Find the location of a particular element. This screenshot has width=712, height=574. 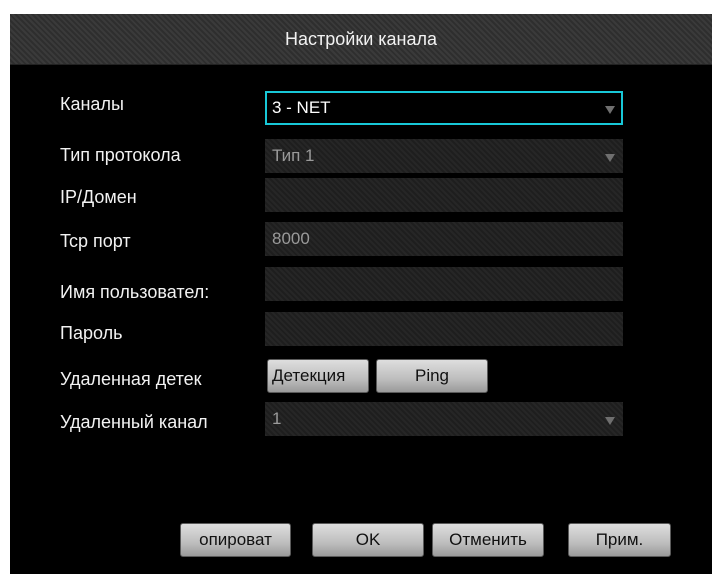

password-input is located at coordinates (444, 329).